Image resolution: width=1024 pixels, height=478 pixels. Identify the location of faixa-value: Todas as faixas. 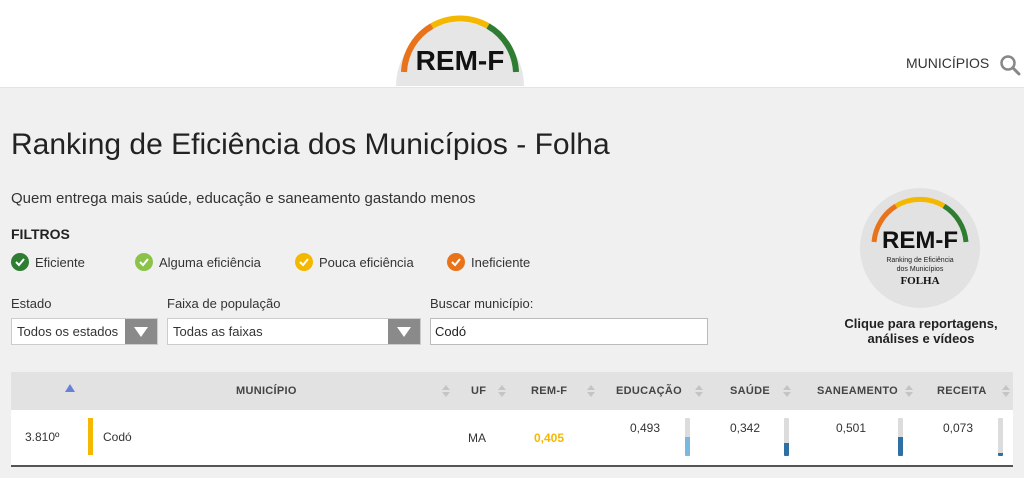
(218, 331).